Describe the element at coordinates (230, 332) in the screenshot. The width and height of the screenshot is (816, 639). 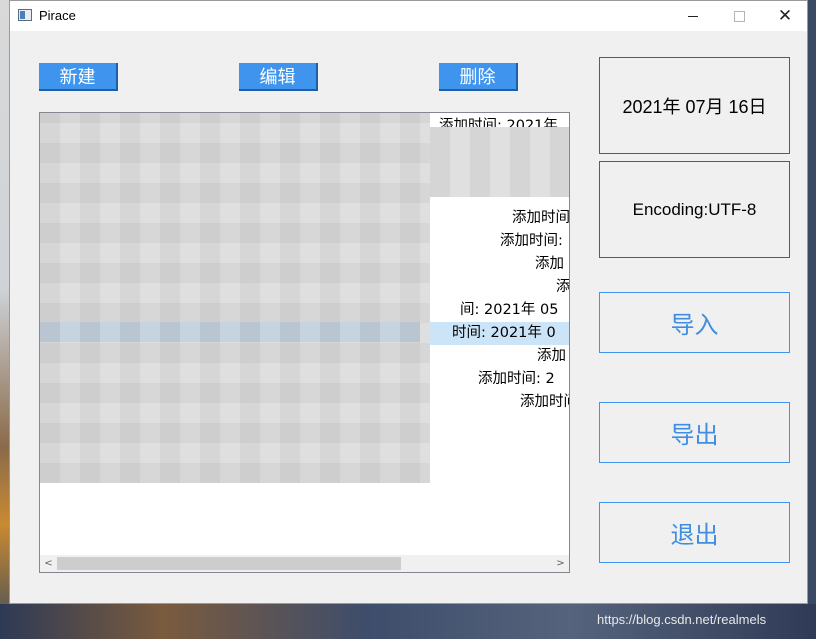
I see `redacted-selected-region` at that location.